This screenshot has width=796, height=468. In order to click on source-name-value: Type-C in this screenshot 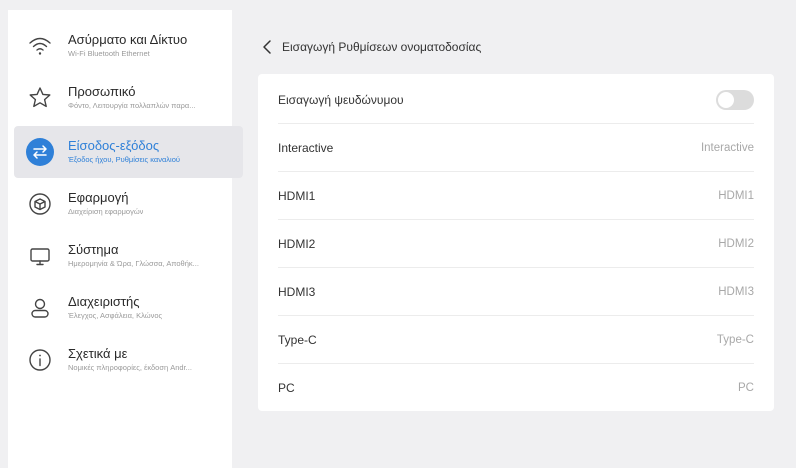, I will do `click(735, 340)`.